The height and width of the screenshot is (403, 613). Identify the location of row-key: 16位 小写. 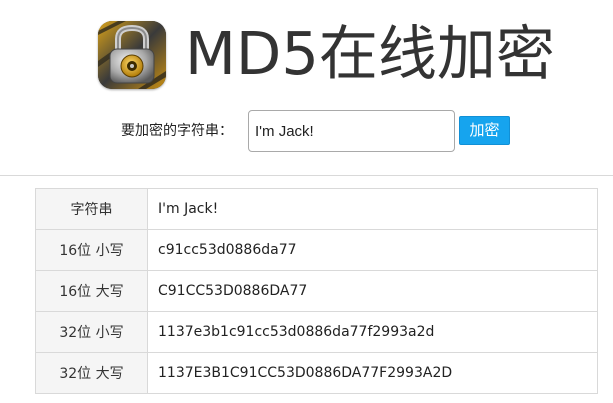
(91, 250).